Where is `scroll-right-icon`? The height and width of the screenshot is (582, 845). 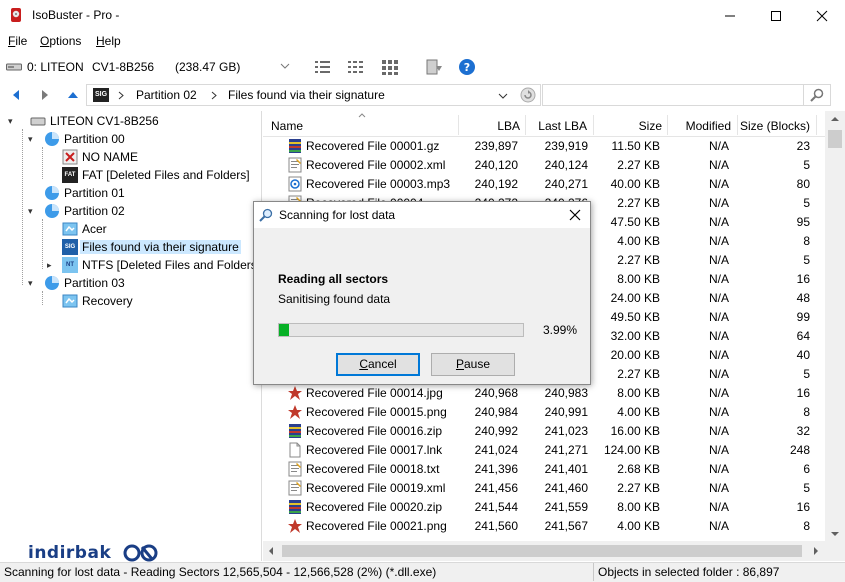
scroll-right-icon is located at coordinates (816, 551).